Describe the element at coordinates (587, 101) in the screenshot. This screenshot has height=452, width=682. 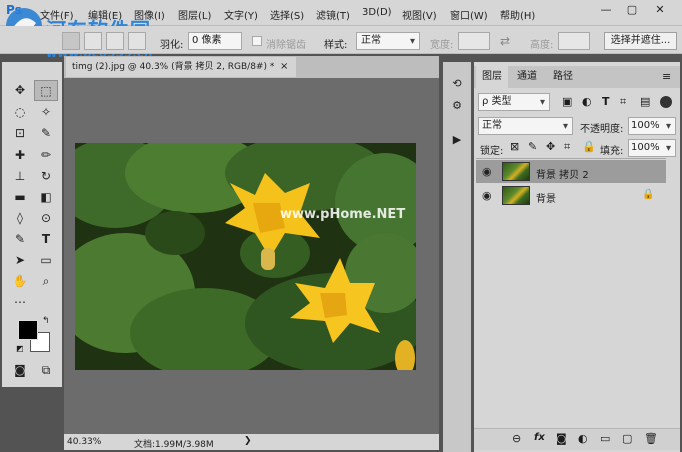
I see `filter-adjustment-icon: ◐` at that location.